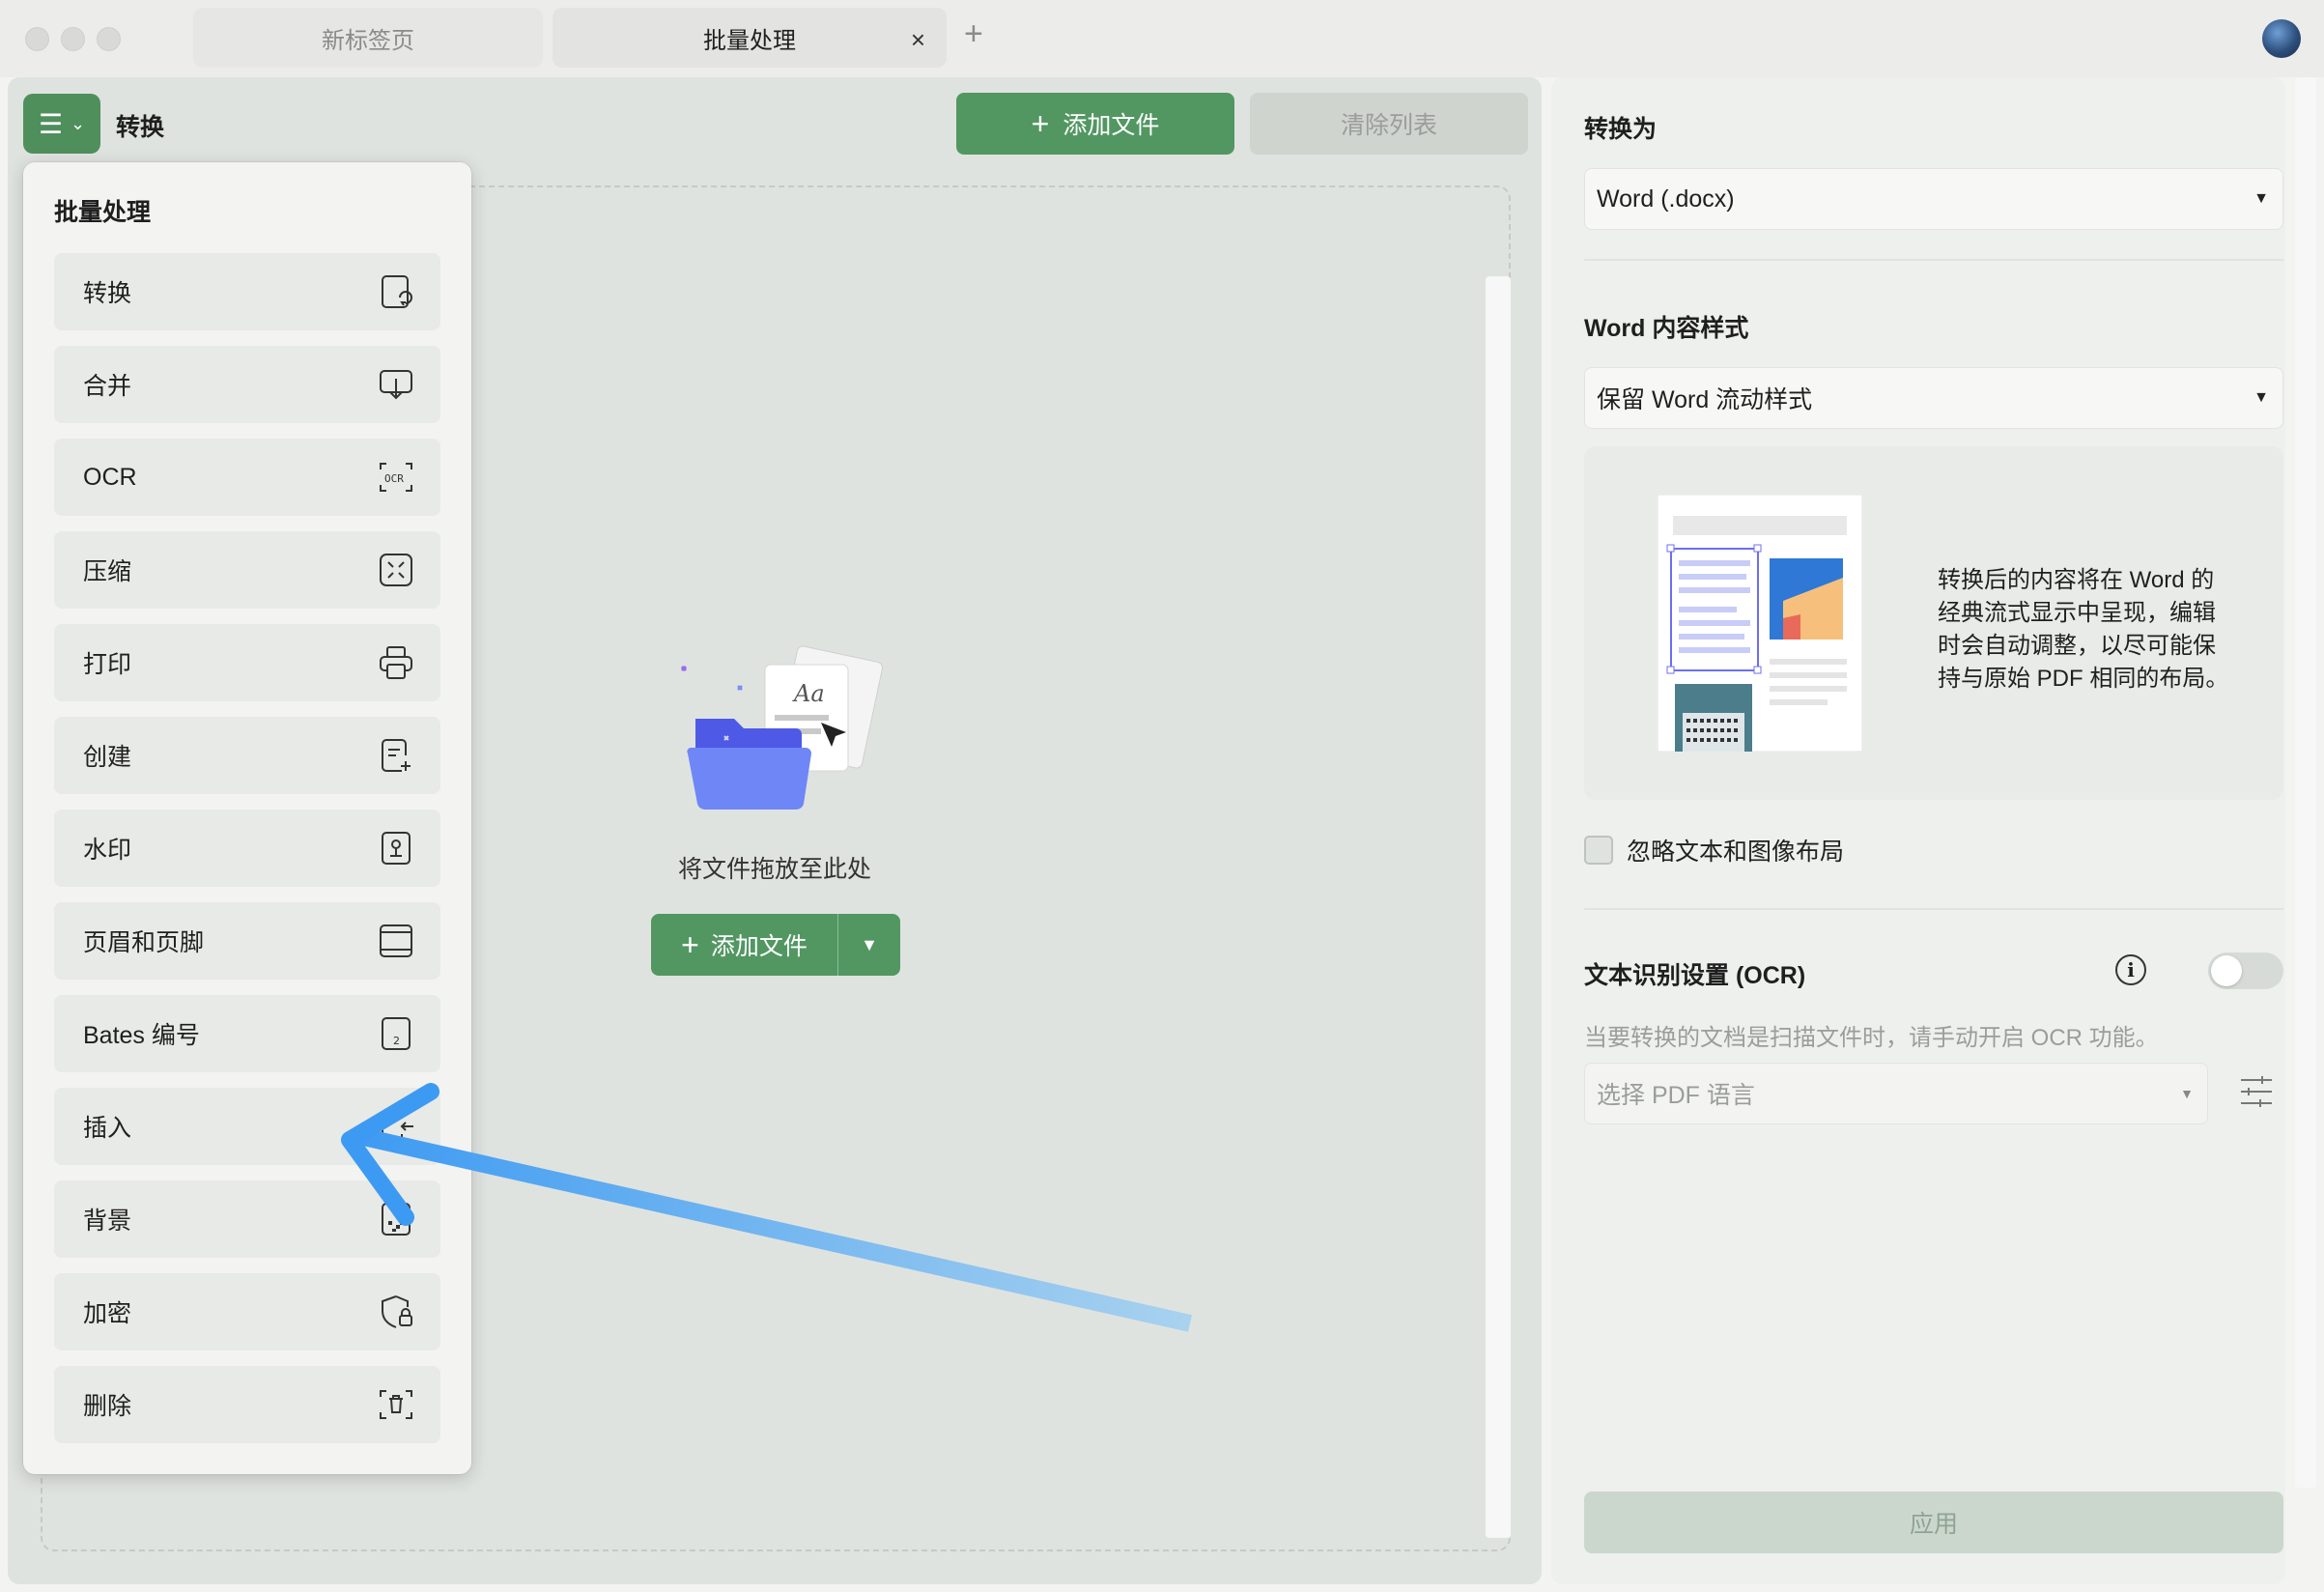  What do you see at coordinates (247, 848) in the screenshot?
I see `menu-item-watermark: 水印` at bounding box center [247, 848].